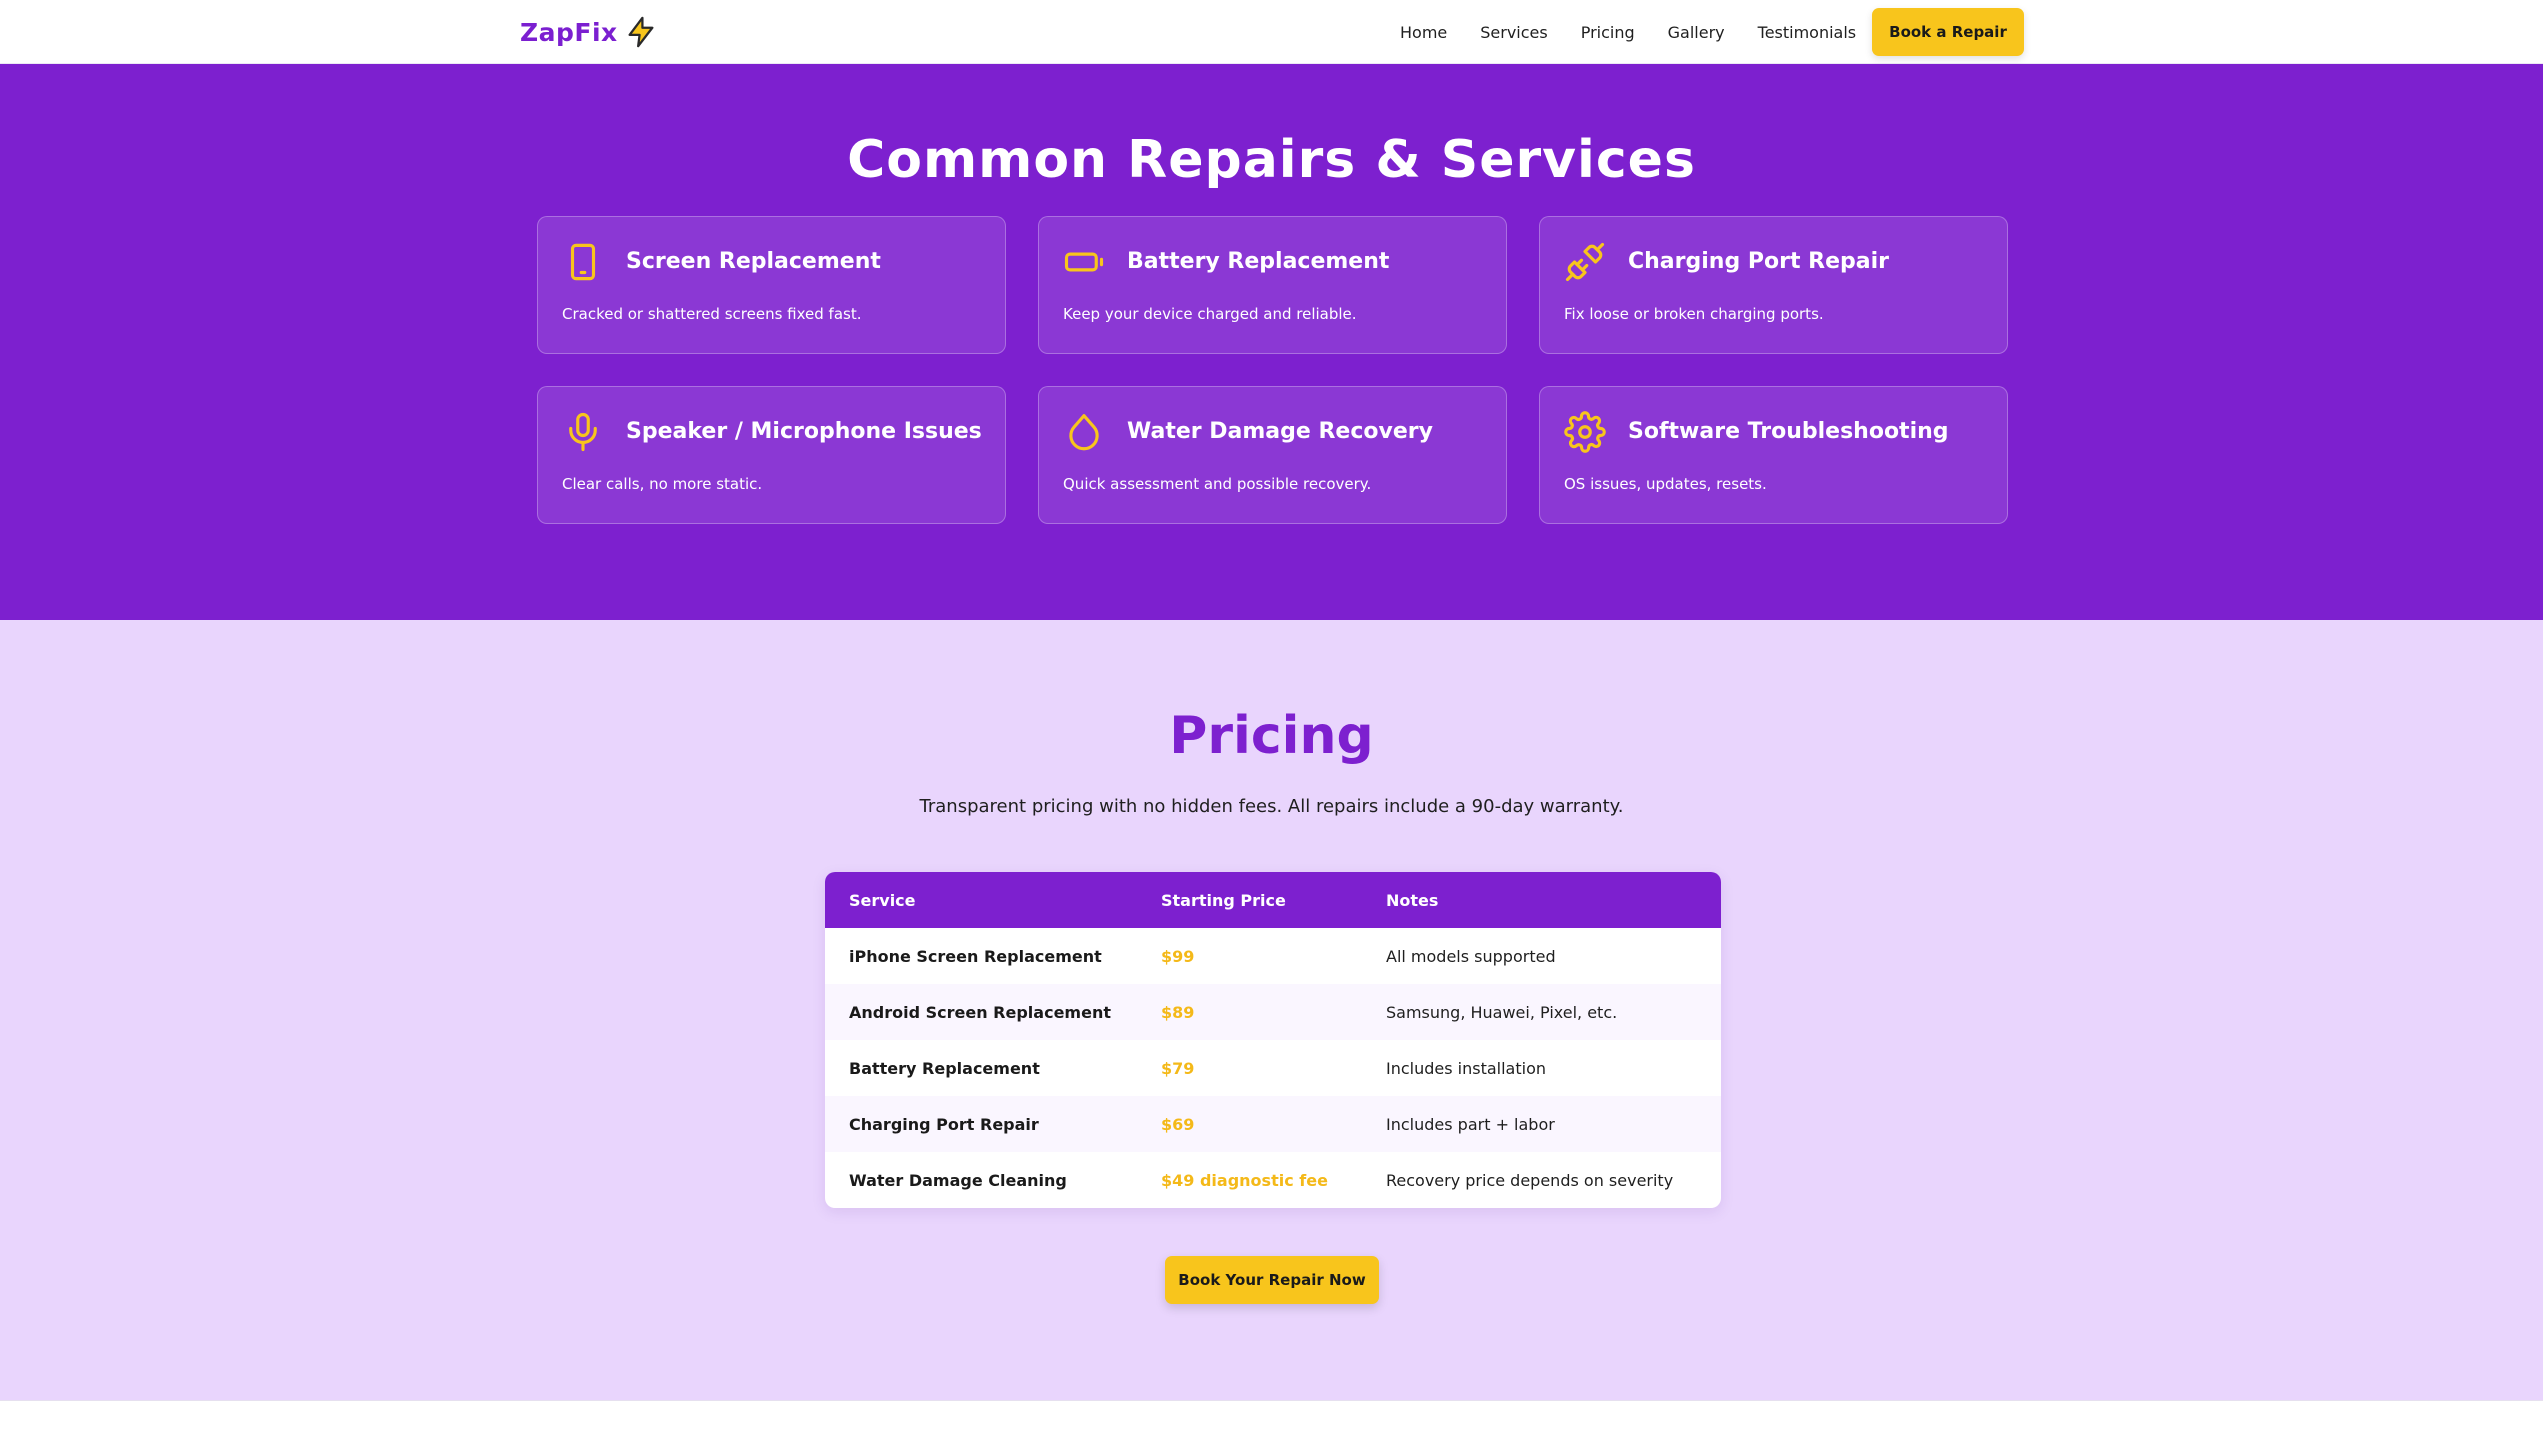  I want to click on service-card-title: Speaker / Microphone Issues, so click(804, 431).